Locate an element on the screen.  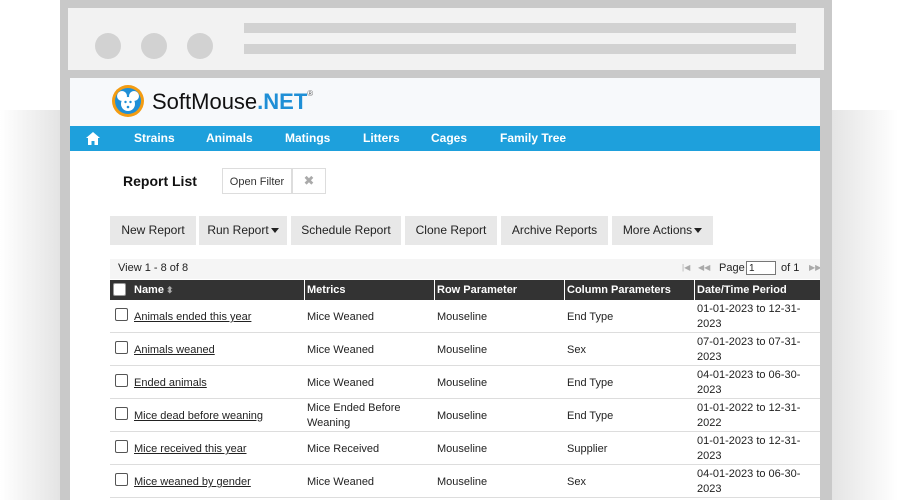
page-number-input: 1 is located at coordinates (761, 268).